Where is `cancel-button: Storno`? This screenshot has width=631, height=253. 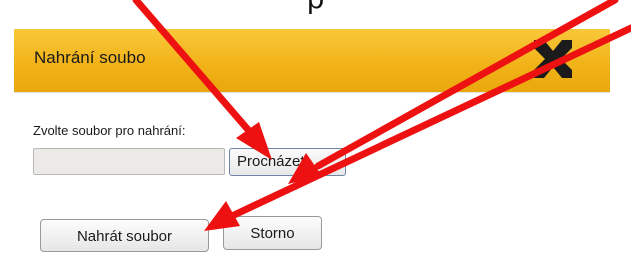
cancel-button: Storno is located at coordinates (272, 233).